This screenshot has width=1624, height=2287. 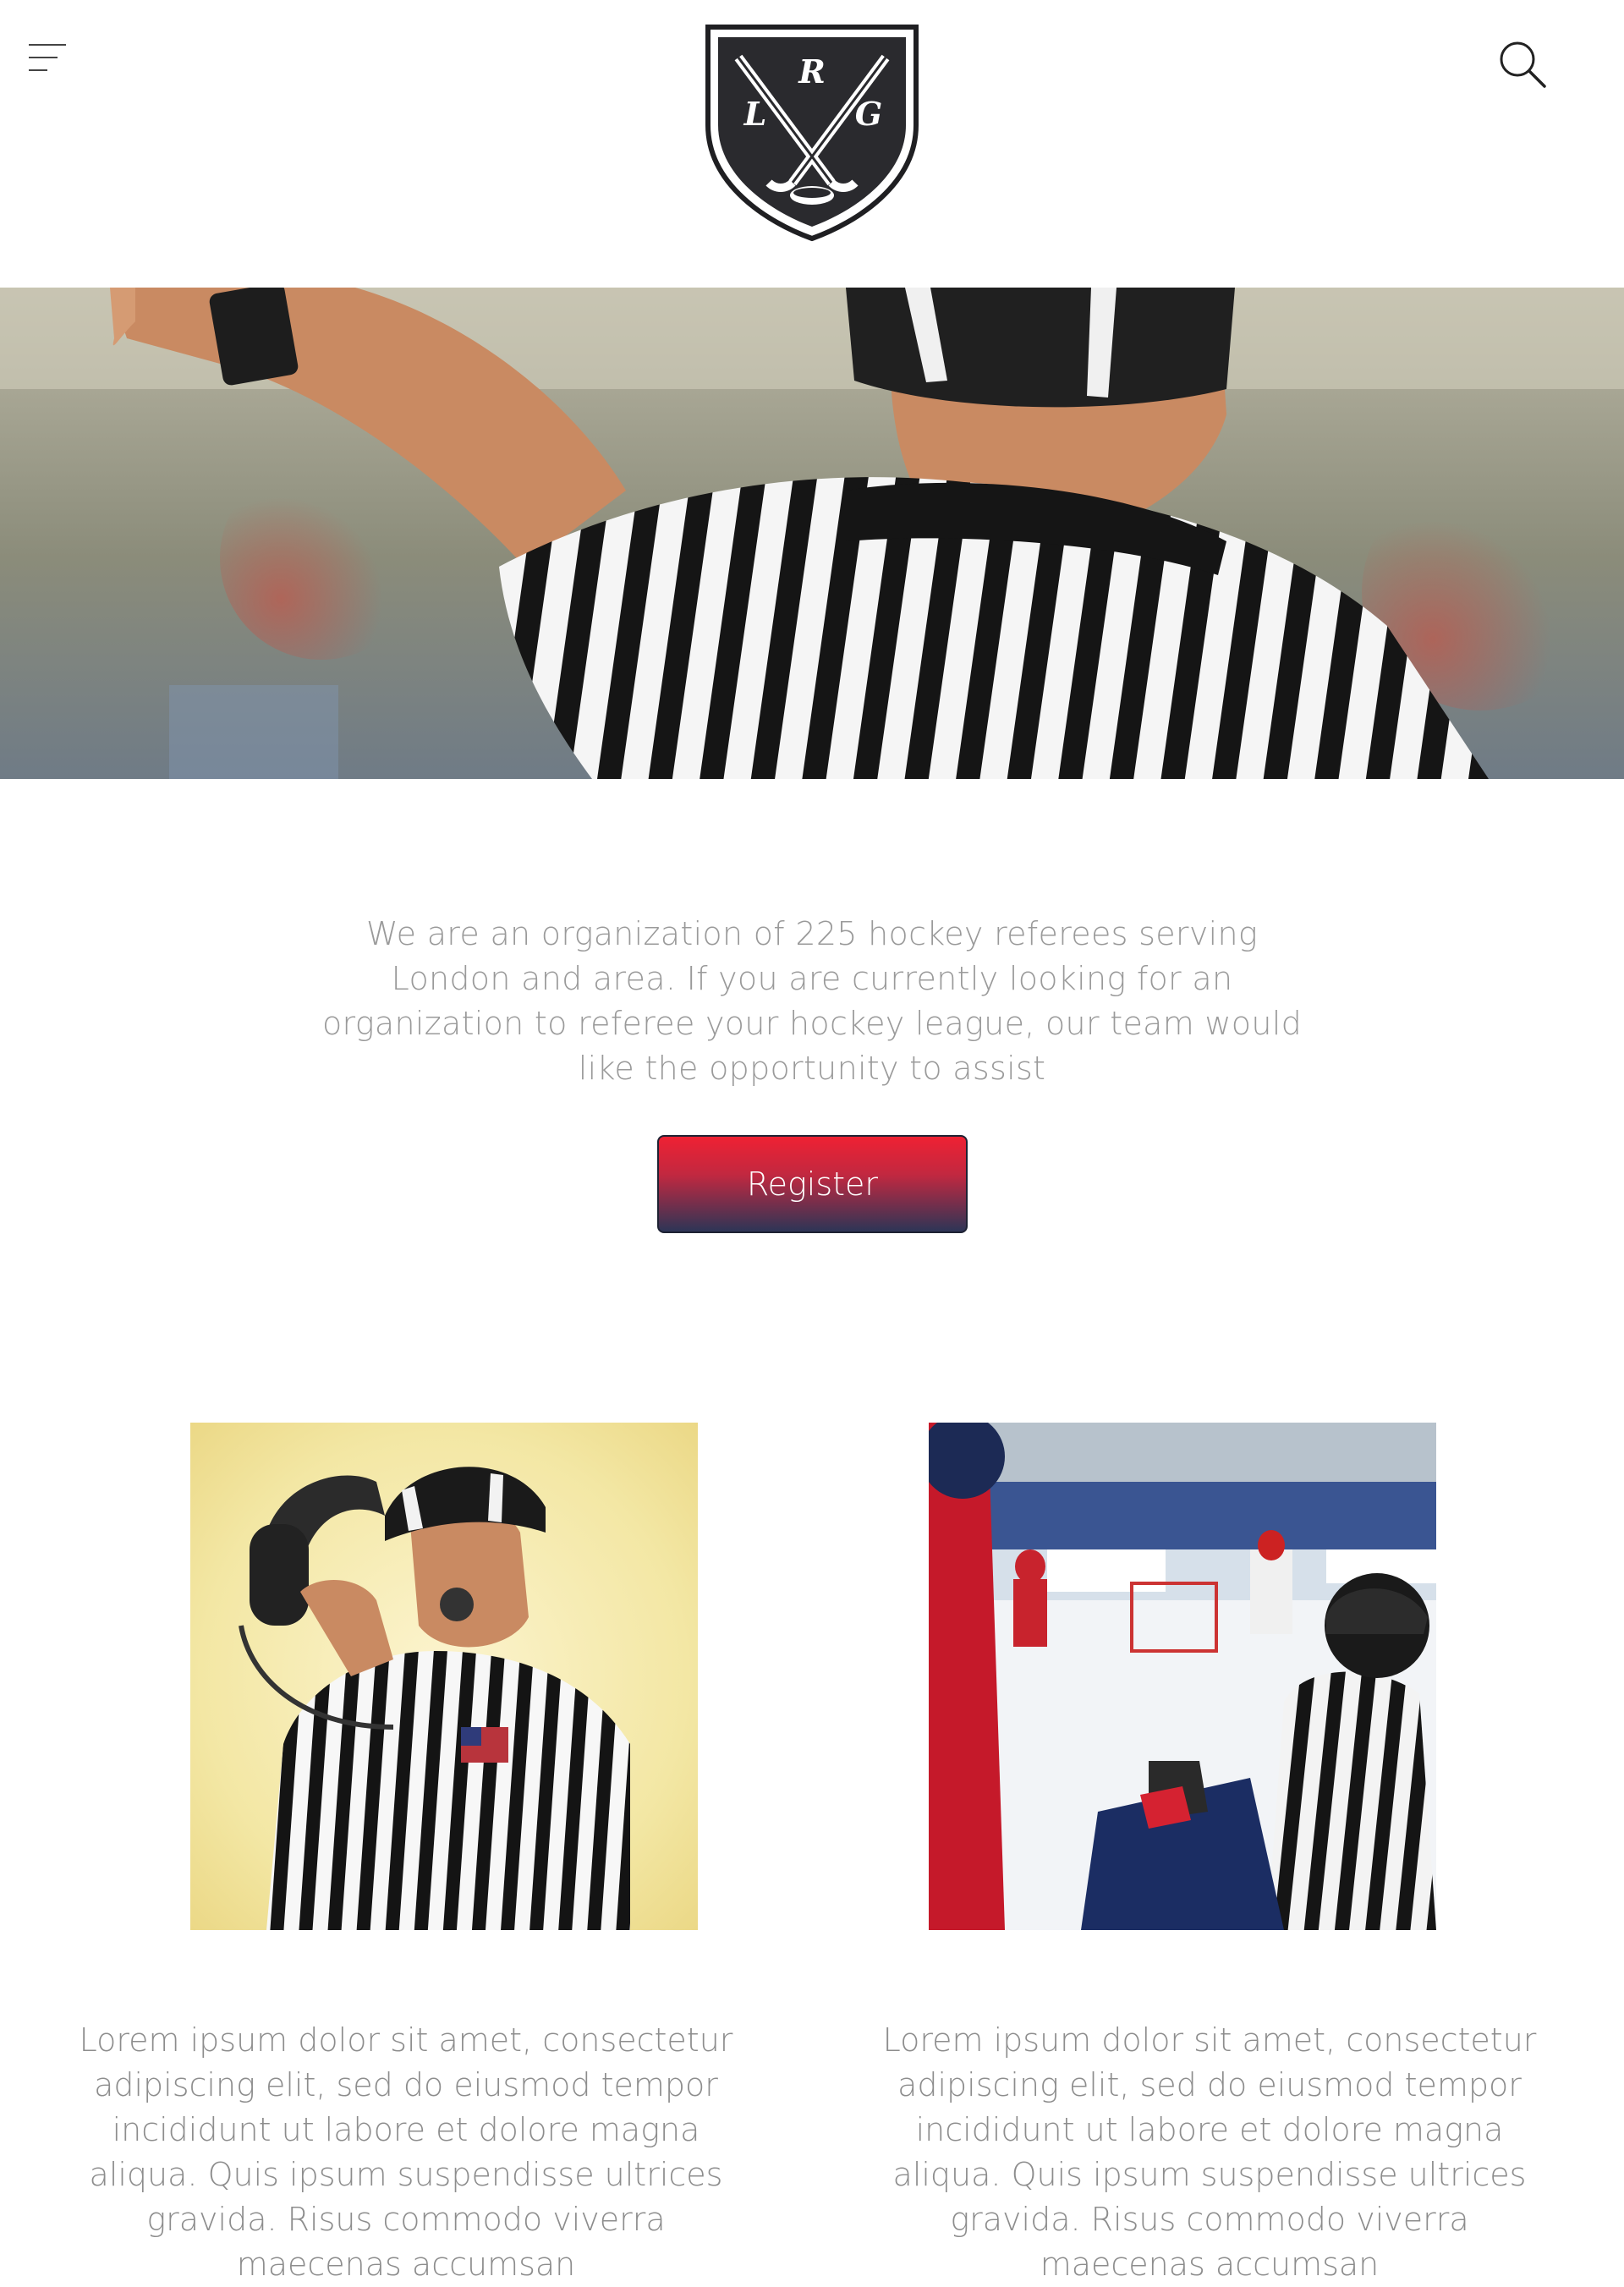 I want to click on search-icon, so click(x=1523, y=64).